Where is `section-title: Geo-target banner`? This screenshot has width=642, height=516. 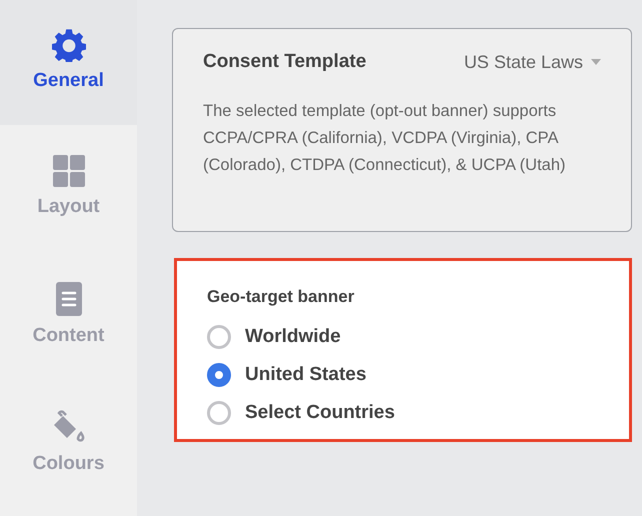 section-title: Geo-target banner is located at coordinates (281, 297).